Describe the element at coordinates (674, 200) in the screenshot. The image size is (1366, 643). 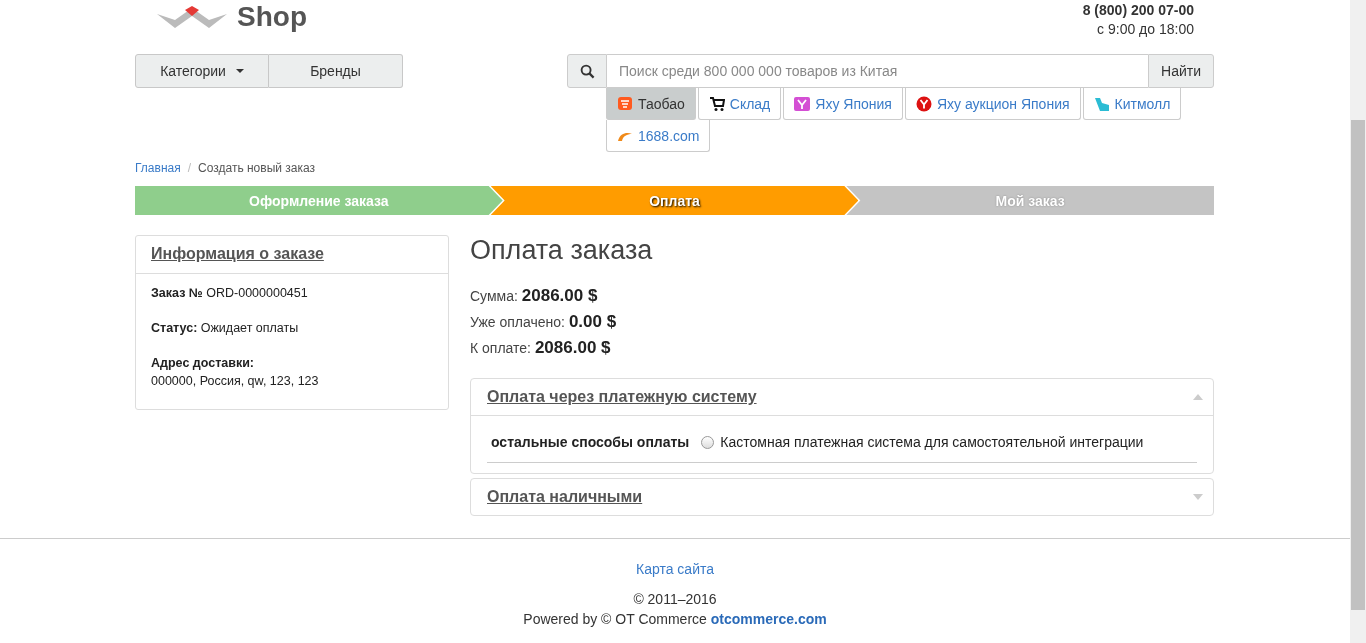
I see `progress-step: Оплата` at that location.